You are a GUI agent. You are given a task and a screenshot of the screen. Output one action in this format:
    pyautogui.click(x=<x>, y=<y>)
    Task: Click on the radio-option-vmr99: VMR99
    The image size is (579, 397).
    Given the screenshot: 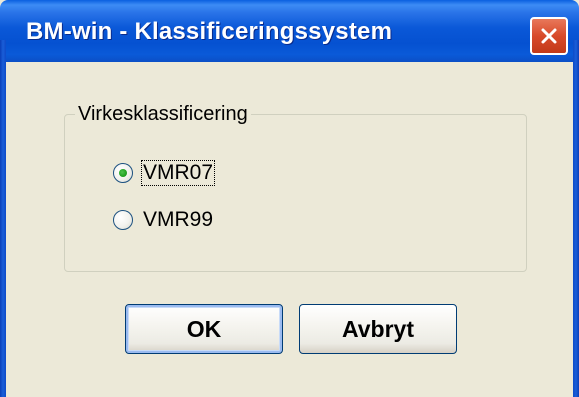 What is the action you would take?
    pyautogui.click(x=163, y=220)
    